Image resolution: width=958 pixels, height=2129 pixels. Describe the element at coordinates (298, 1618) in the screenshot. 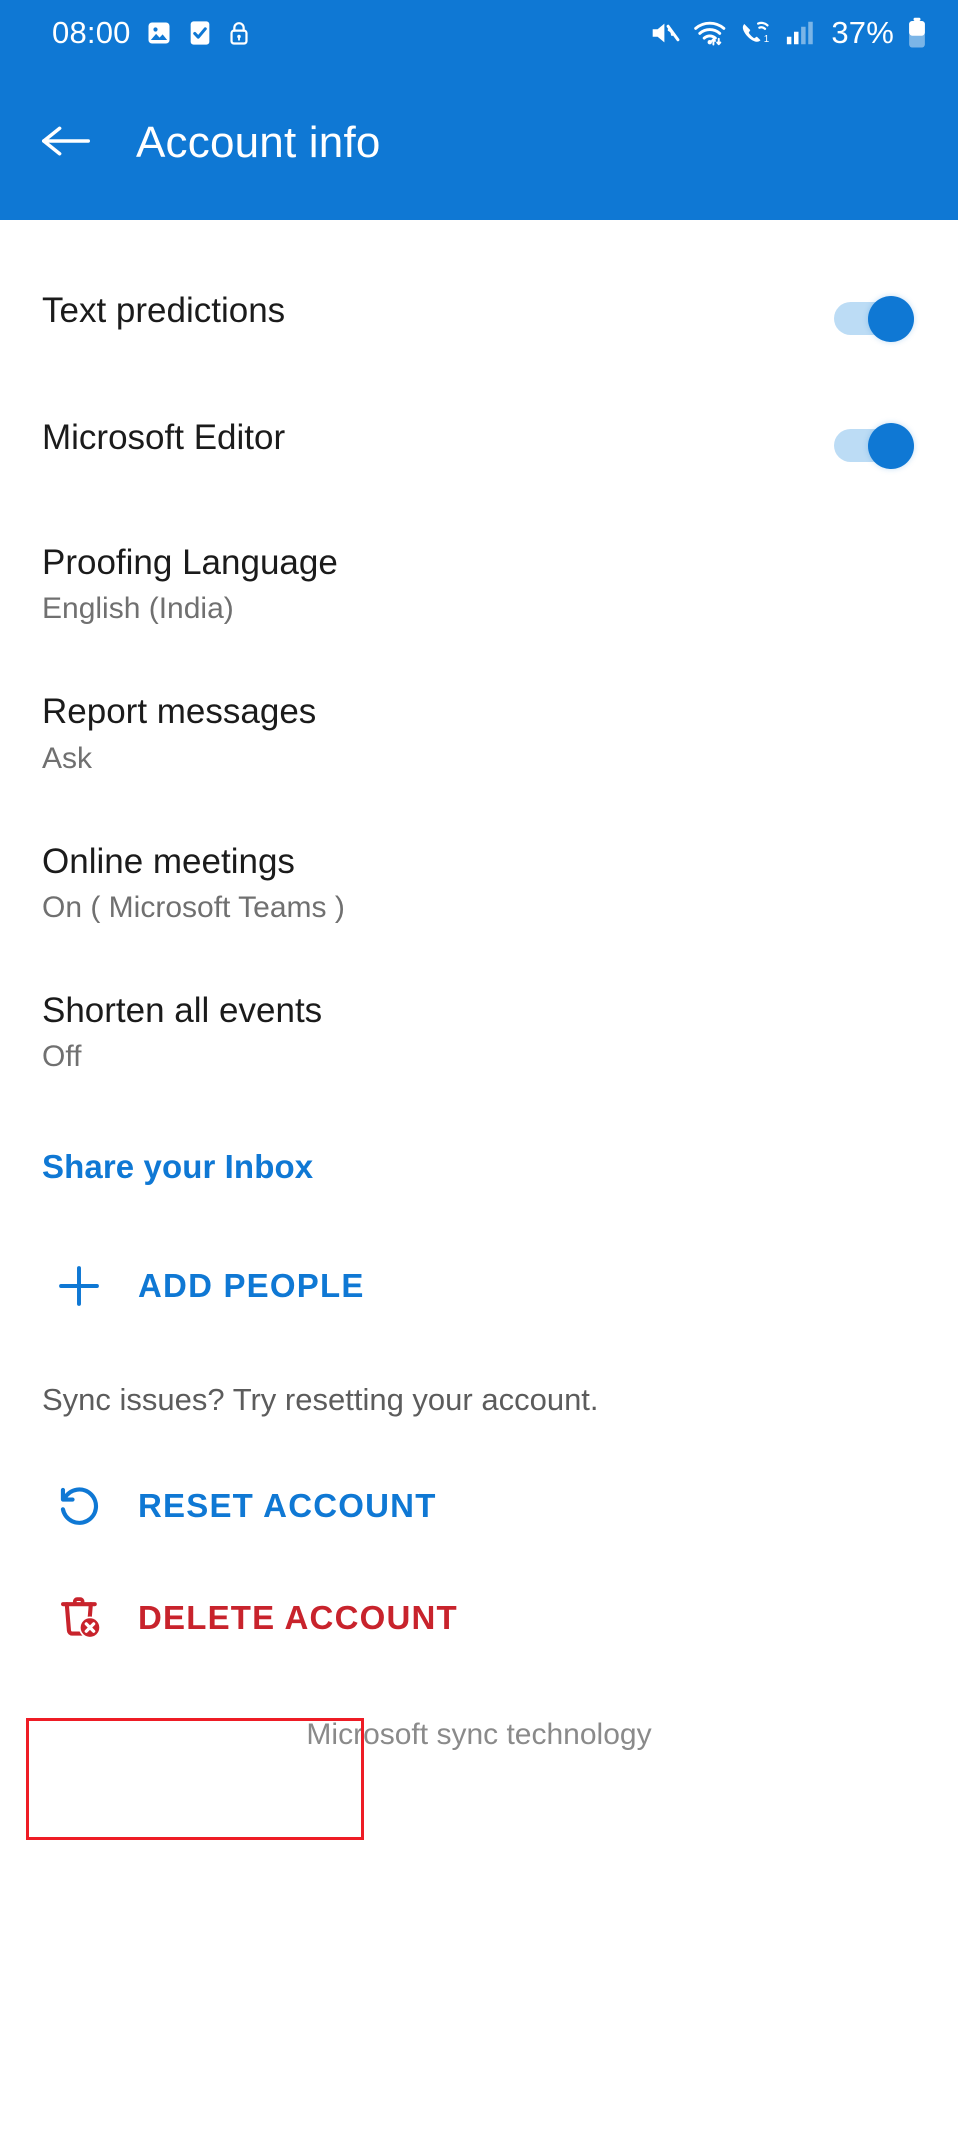

I see `delete-account-label: DELETE ACCOUNT` at that location.